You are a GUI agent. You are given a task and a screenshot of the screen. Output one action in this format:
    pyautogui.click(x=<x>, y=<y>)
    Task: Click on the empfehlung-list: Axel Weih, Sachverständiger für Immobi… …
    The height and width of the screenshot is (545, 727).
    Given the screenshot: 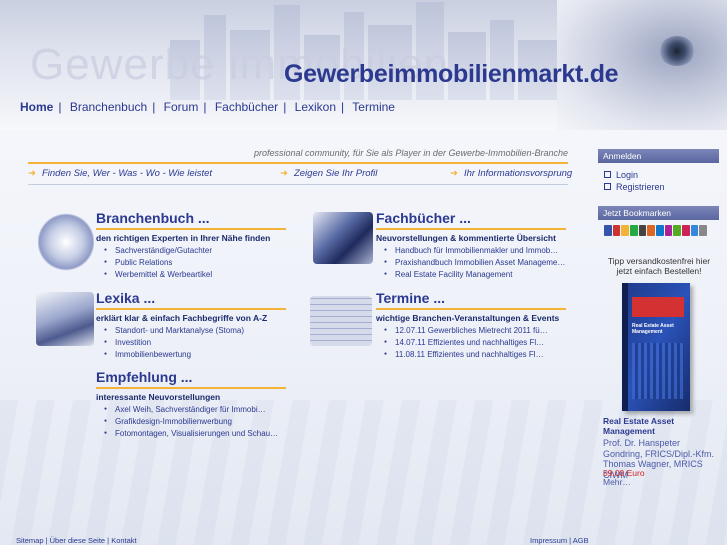 What is the action you would take?
    pyautogui.click(x=191, y=422)
    